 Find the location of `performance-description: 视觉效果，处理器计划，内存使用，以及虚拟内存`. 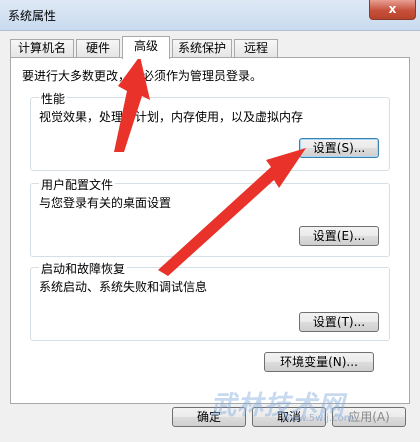

performance-description: 视觉效果，处理器计划，内存使用，以及虚拟内存 is located at coordinates (171, 117).